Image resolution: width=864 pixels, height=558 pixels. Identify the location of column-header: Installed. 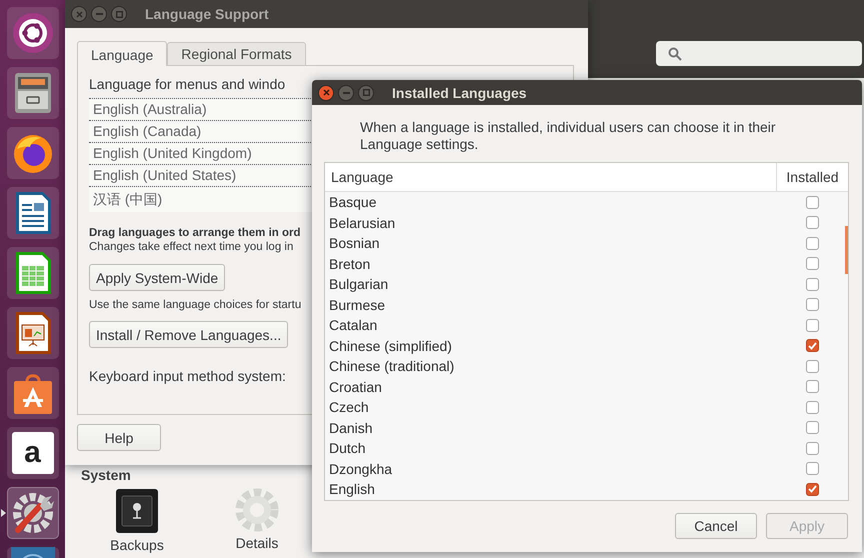
(812, 177).